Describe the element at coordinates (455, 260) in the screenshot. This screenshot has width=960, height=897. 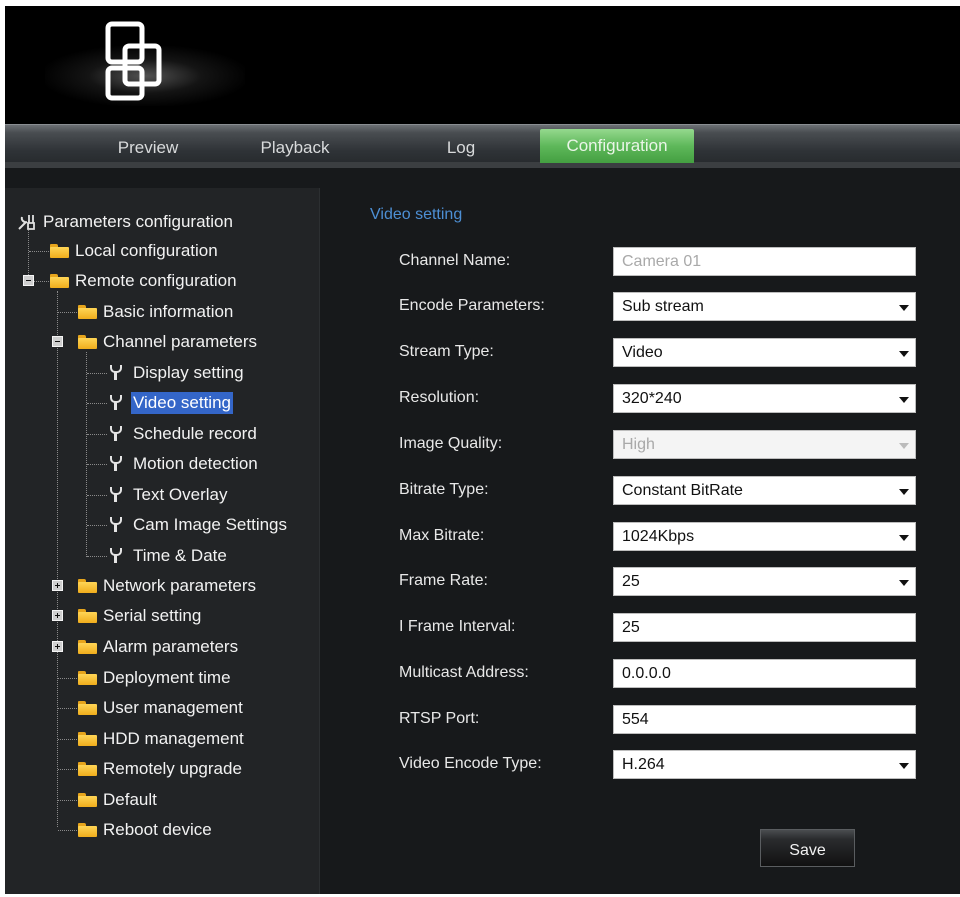
I see `channel-name-label: Channel Name:` at that location.